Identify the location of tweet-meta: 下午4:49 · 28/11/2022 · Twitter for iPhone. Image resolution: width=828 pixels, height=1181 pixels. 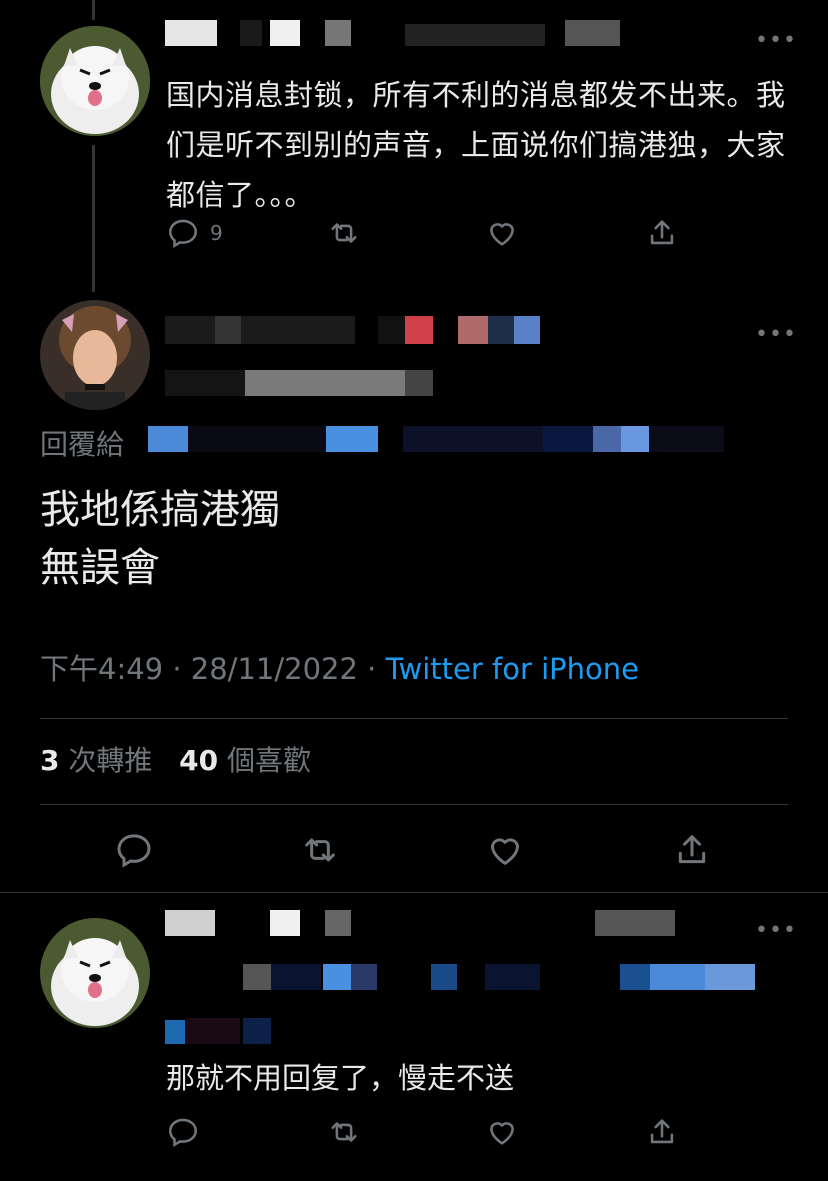
(339, 669).